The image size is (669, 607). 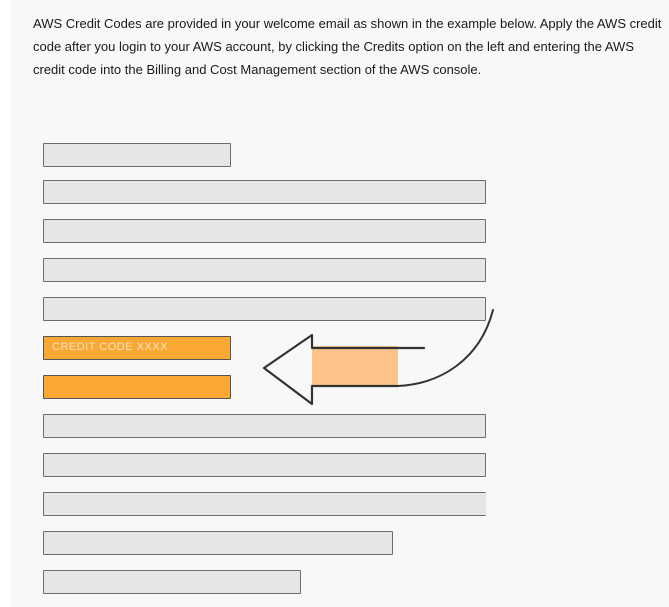 I want to click on curved-arrow-icon, so click(x=378, y=357).